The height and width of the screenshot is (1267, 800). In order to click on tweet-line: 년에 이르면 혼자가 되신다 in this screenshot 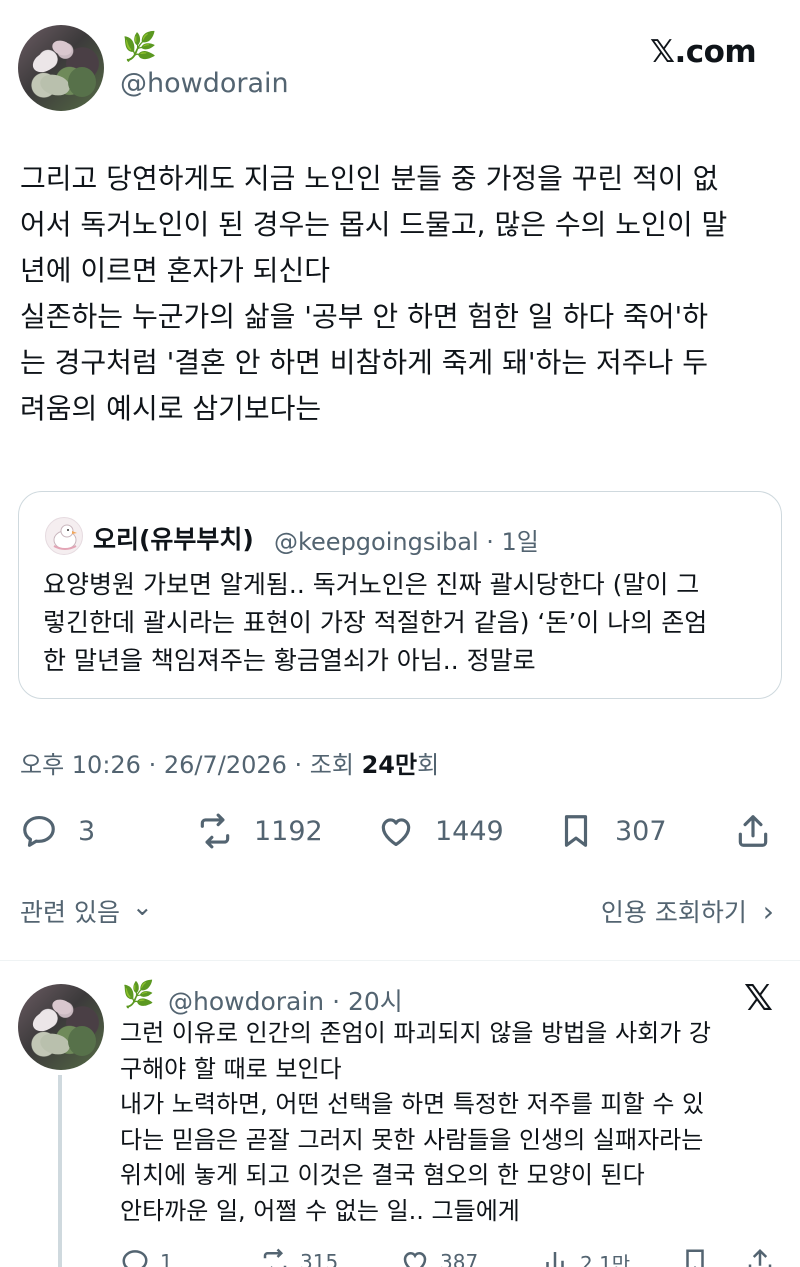, I will do `click(175, 270)`.